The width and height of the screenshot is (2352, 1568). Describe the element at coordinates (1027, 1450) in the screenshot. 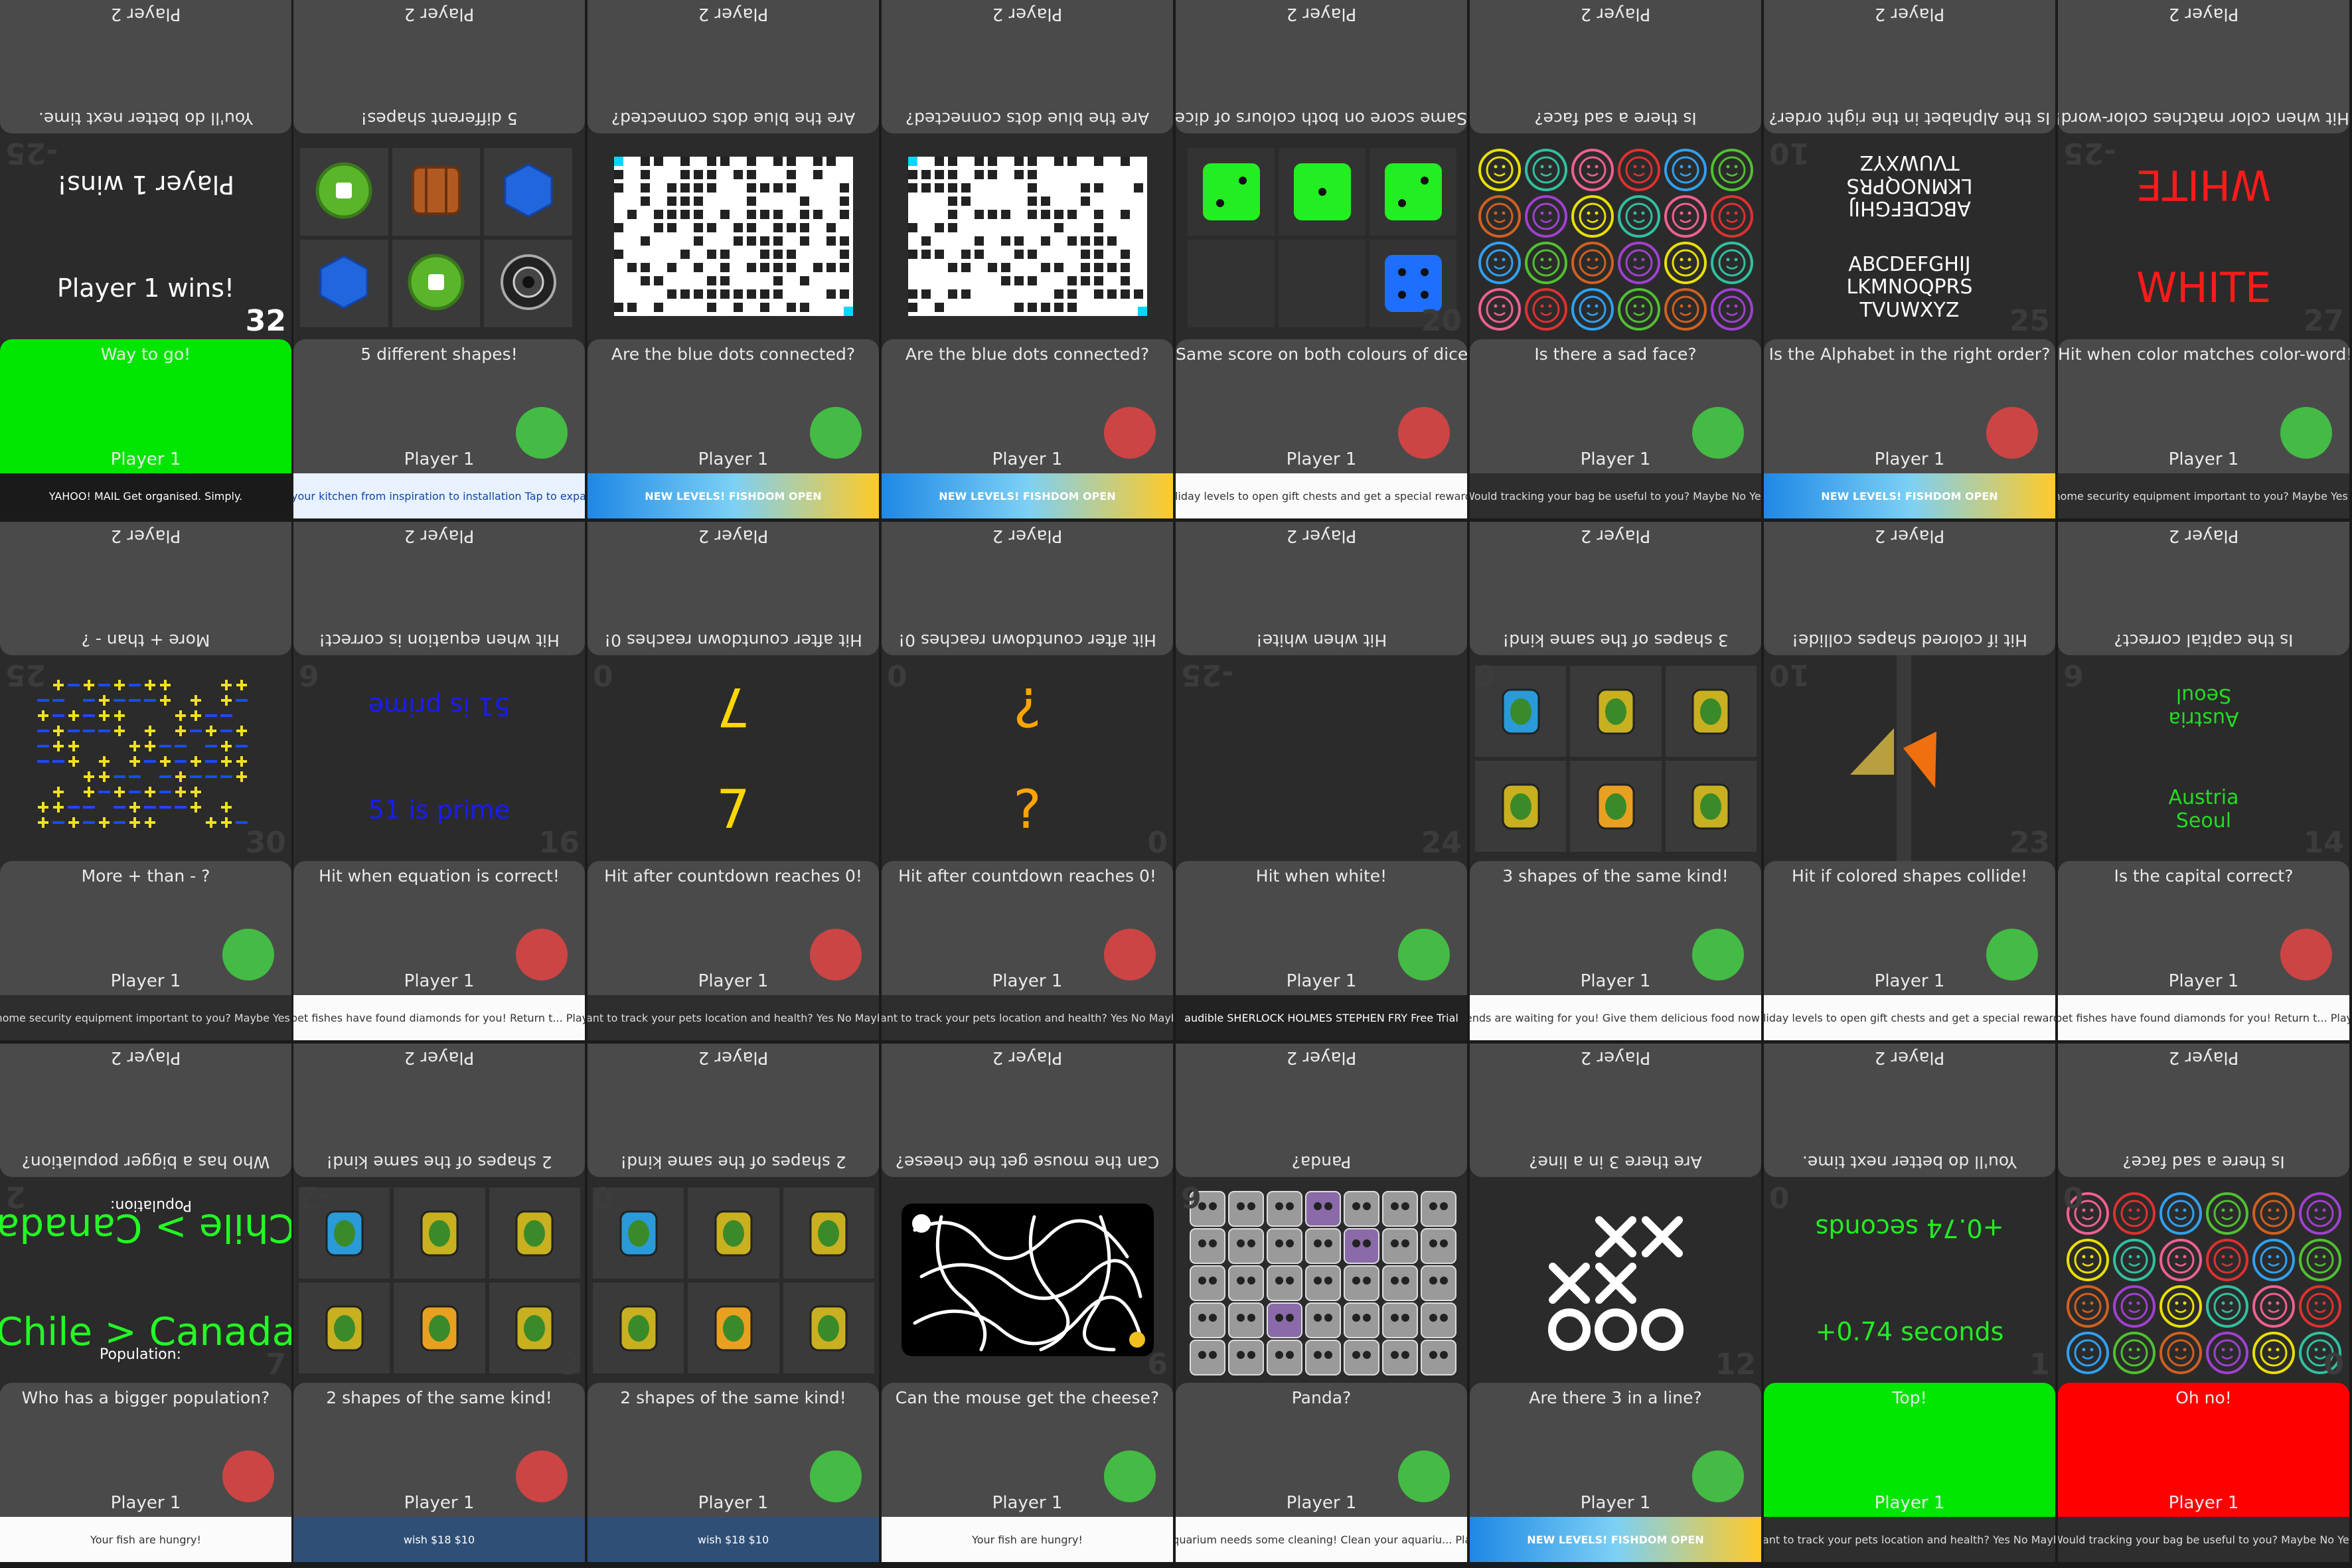

I see `player-1-area: Can the mouse get the cheese? Player 1` at that location.